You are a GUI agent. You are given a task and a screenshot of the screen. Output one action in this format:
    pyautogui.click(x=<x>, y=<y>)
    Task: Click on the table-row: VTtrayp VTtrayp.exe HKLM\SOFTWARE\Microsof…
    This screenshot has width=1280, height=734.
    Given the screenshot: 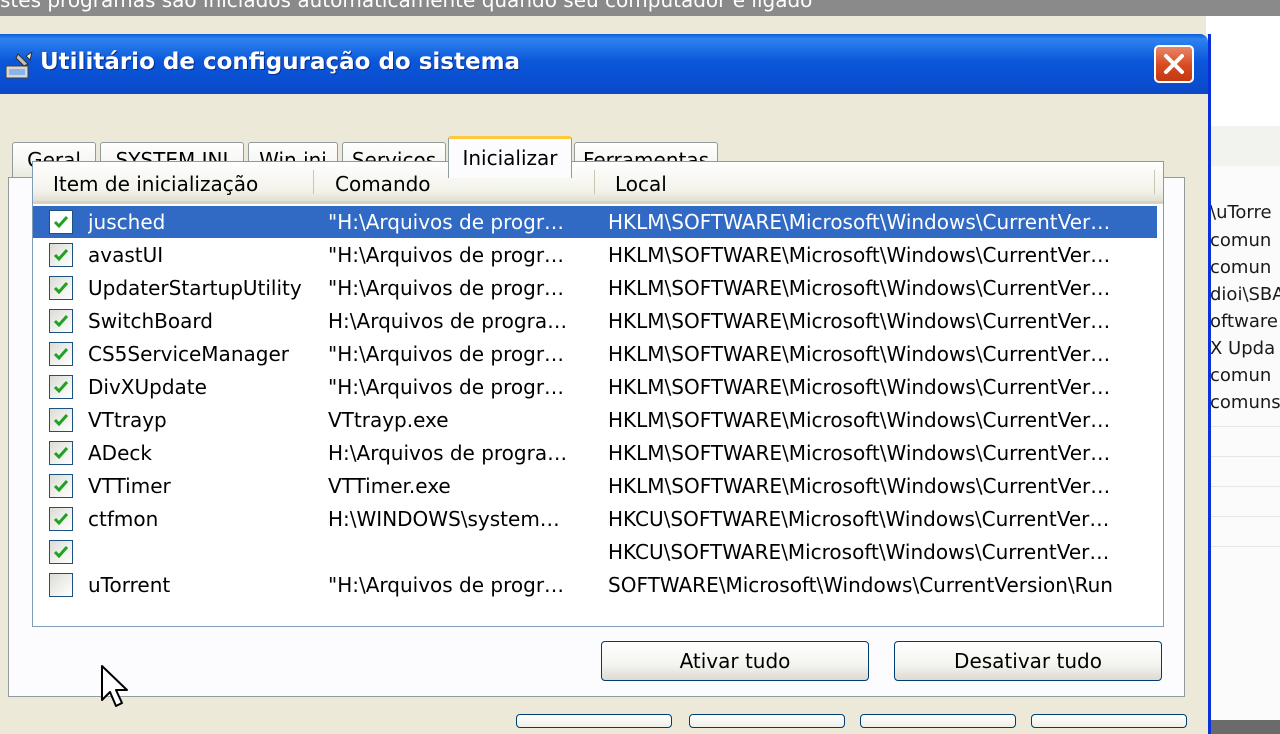 What is the action you would take?
    pyautogui.click(x=595, y=420)
    